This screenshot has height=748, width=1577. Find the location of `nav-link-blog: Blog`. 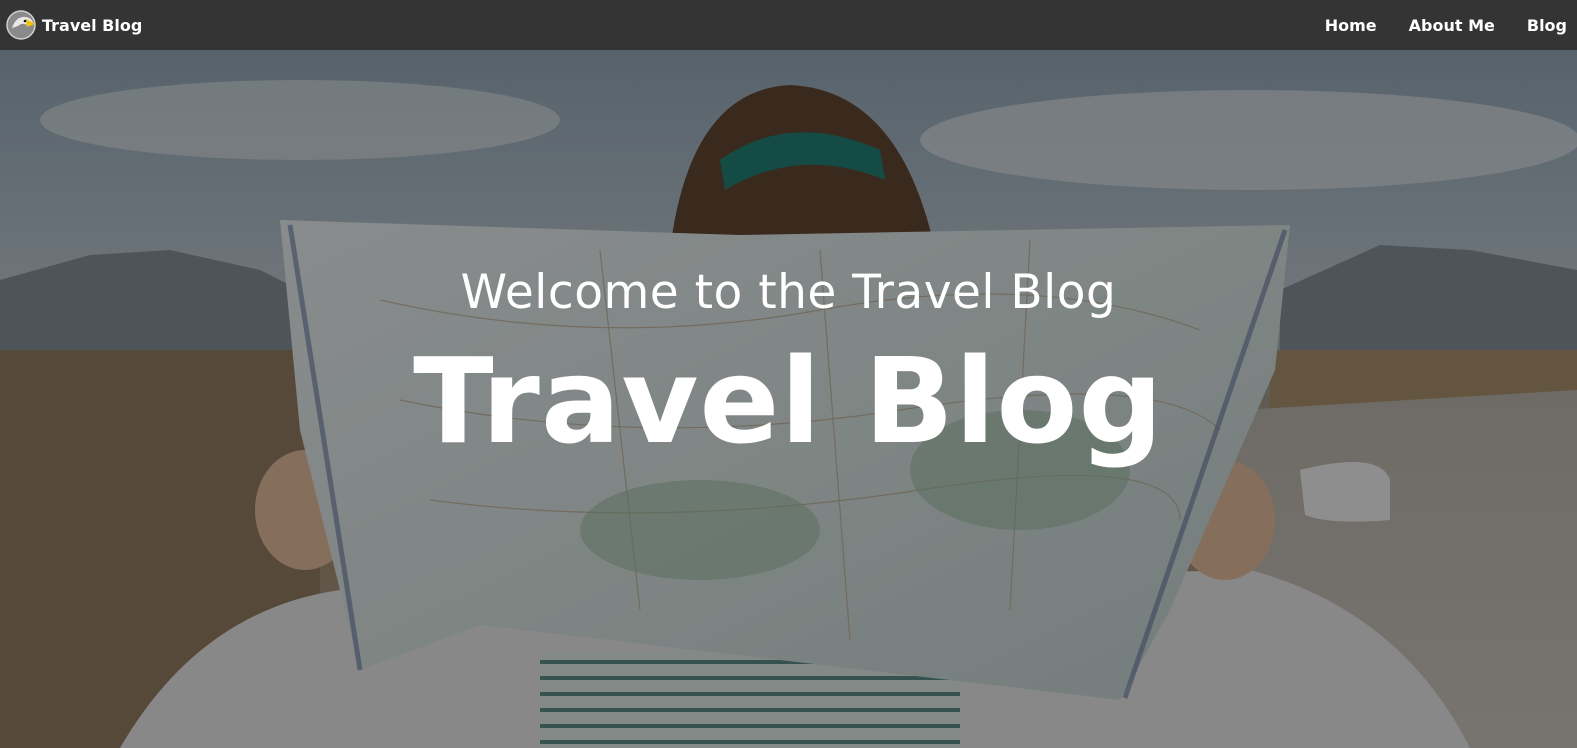

nav-link-blog: Blog is located at coordinates (1547, 25).